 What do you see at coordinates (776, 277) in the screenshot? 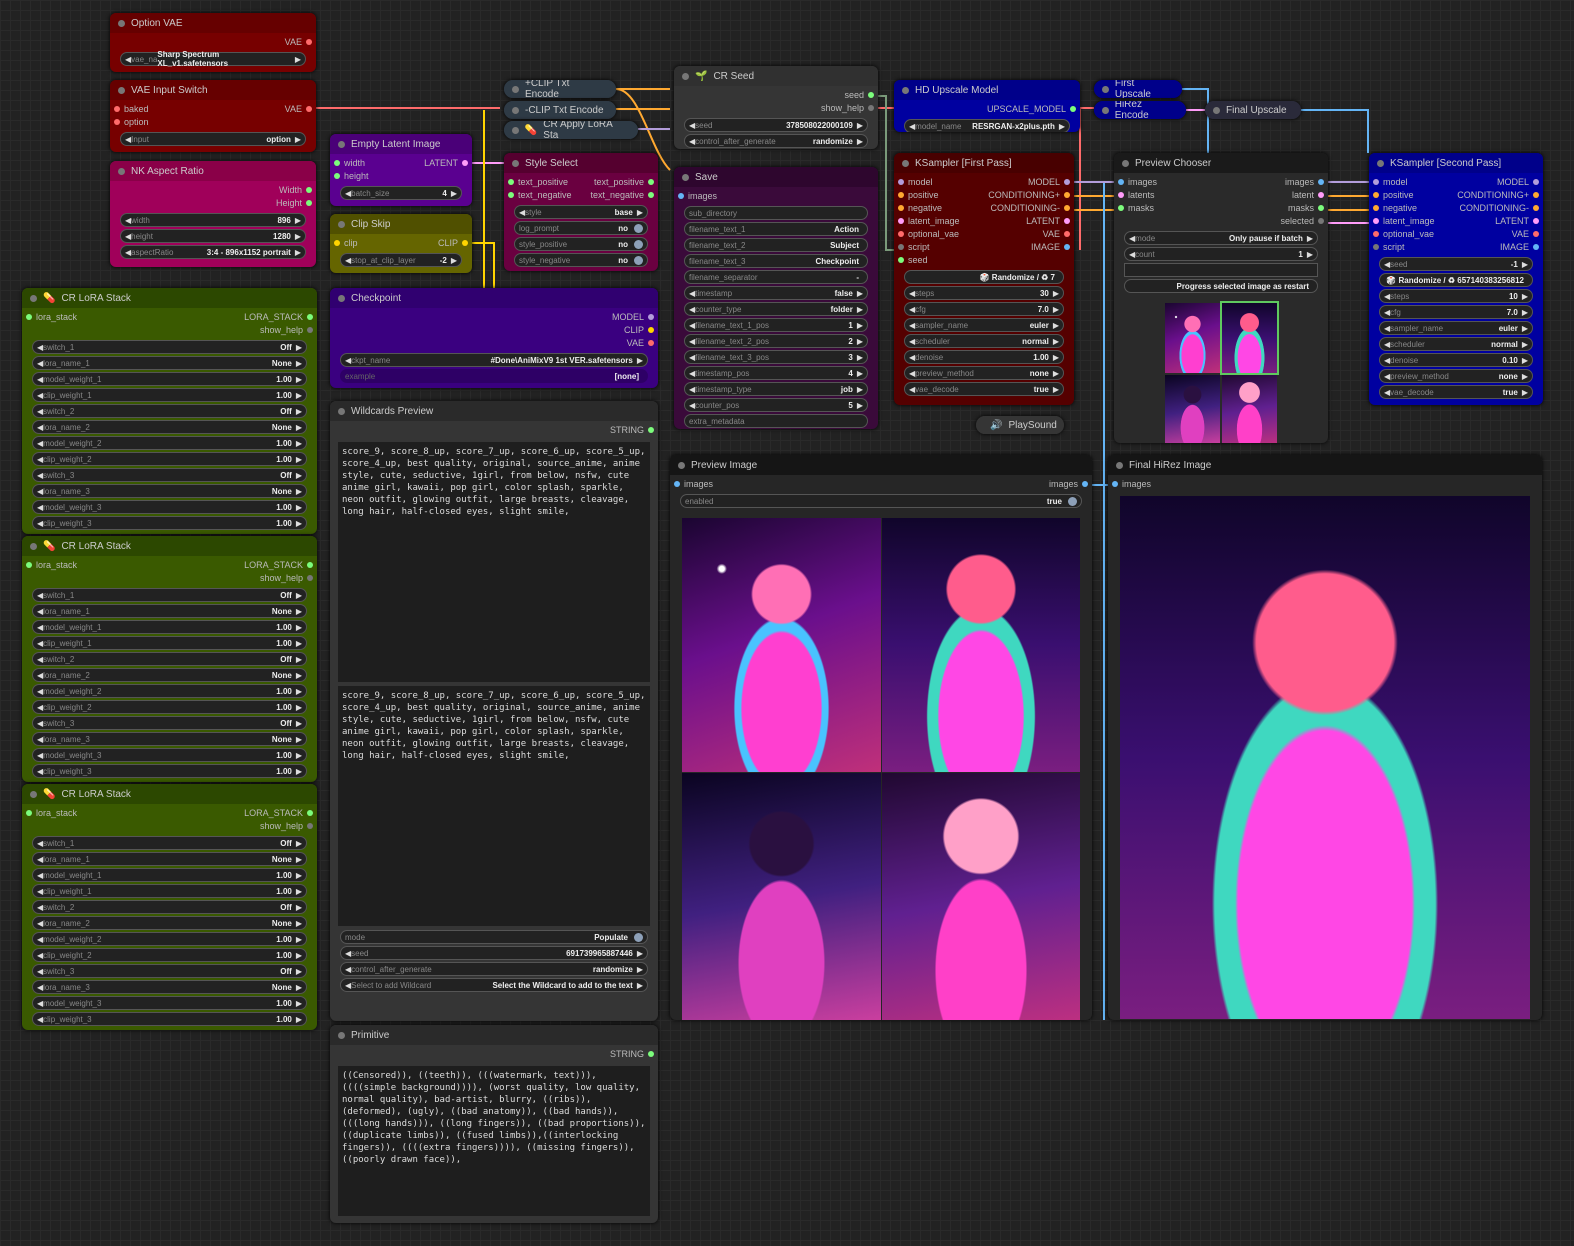
I see `filename-separator-widget: filename_separator -` at bounding box center [776, 277].